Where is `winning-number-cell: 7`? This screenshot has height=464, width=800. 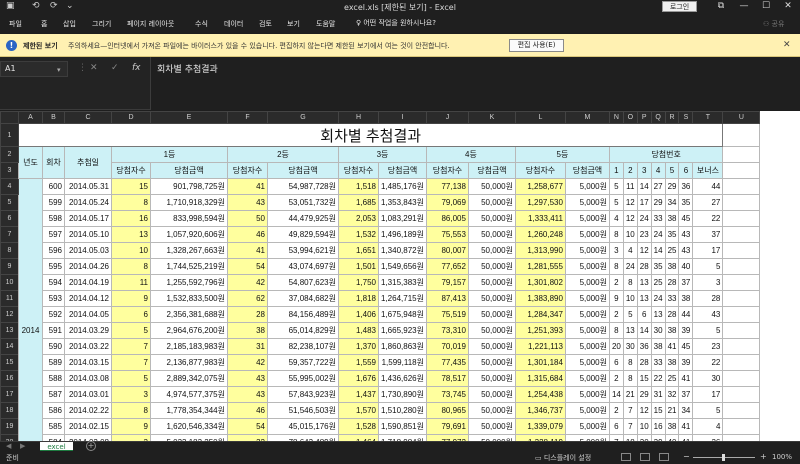 winning-number-cell: 7 is located at coordinates (630, 426).